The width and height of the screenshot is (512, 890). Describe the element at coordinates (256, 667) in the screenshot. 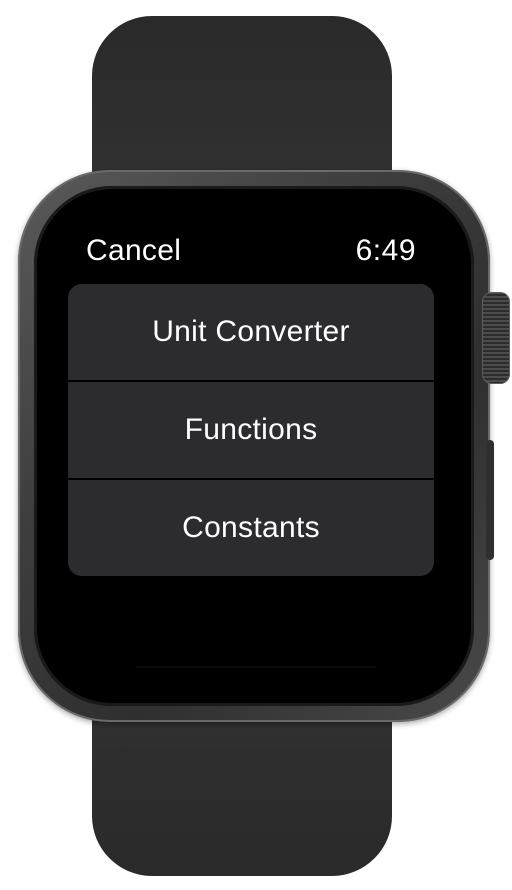

I see `screen-bottom-edge` at that location.